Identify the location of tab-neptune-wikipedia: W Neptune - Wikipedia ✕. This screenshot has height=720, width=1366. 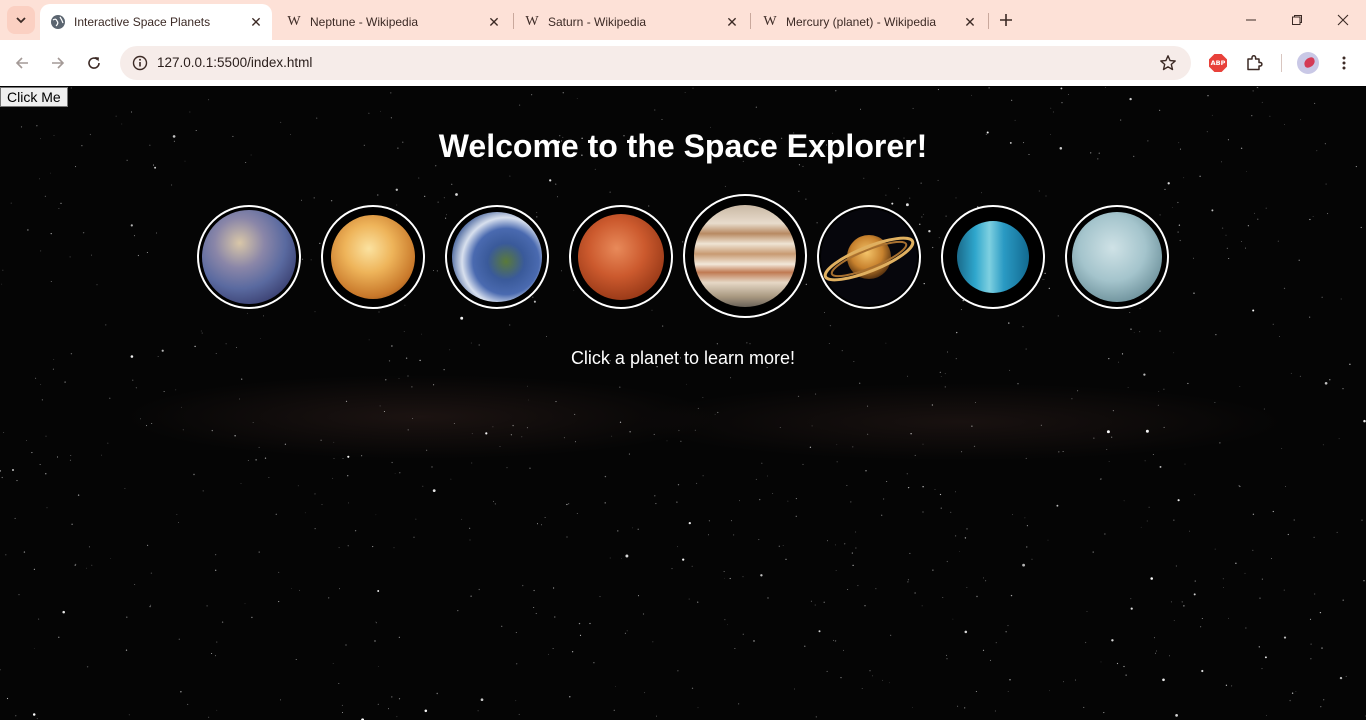
(393, 22).